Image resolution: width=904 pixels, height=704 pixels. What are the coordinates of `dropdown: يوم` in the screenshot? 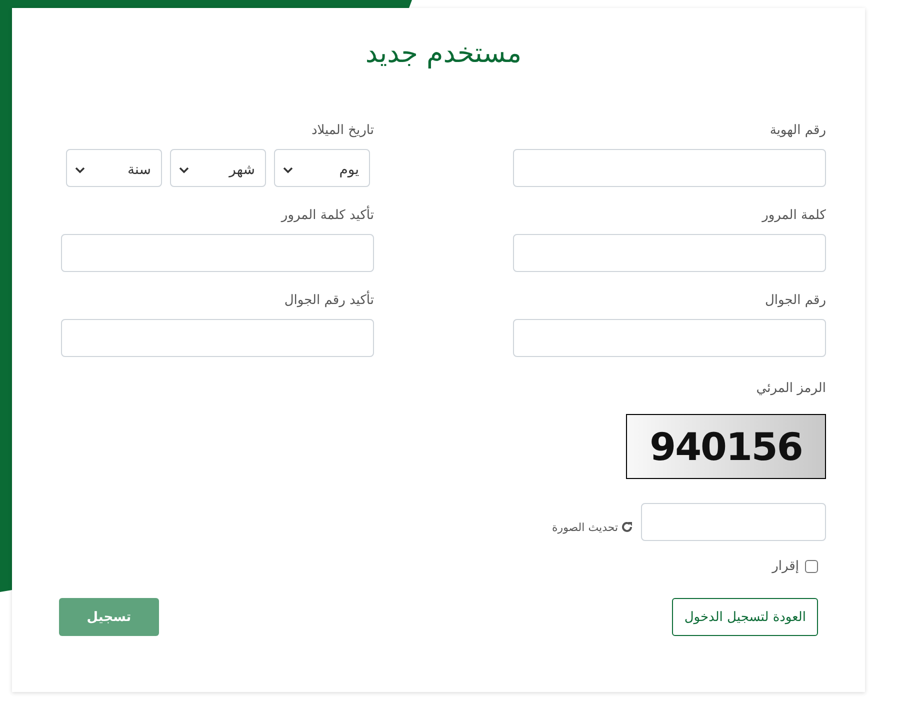 It's located at (322, 168).